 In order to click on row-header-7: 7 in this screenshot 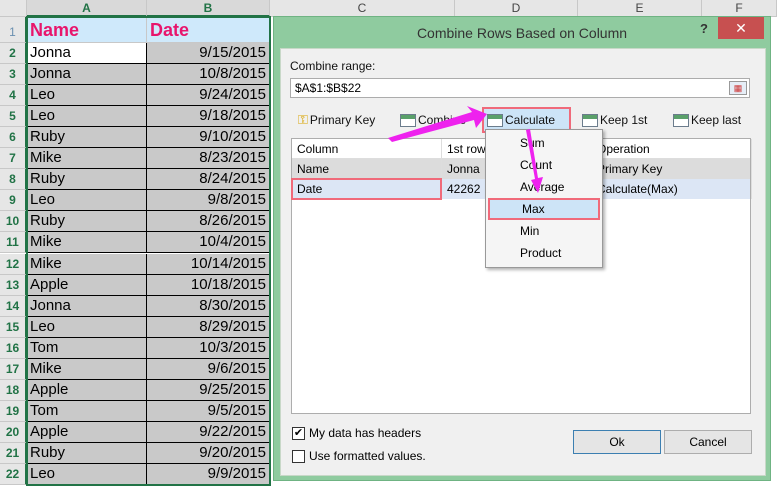, I will do `click(13, 159)`.